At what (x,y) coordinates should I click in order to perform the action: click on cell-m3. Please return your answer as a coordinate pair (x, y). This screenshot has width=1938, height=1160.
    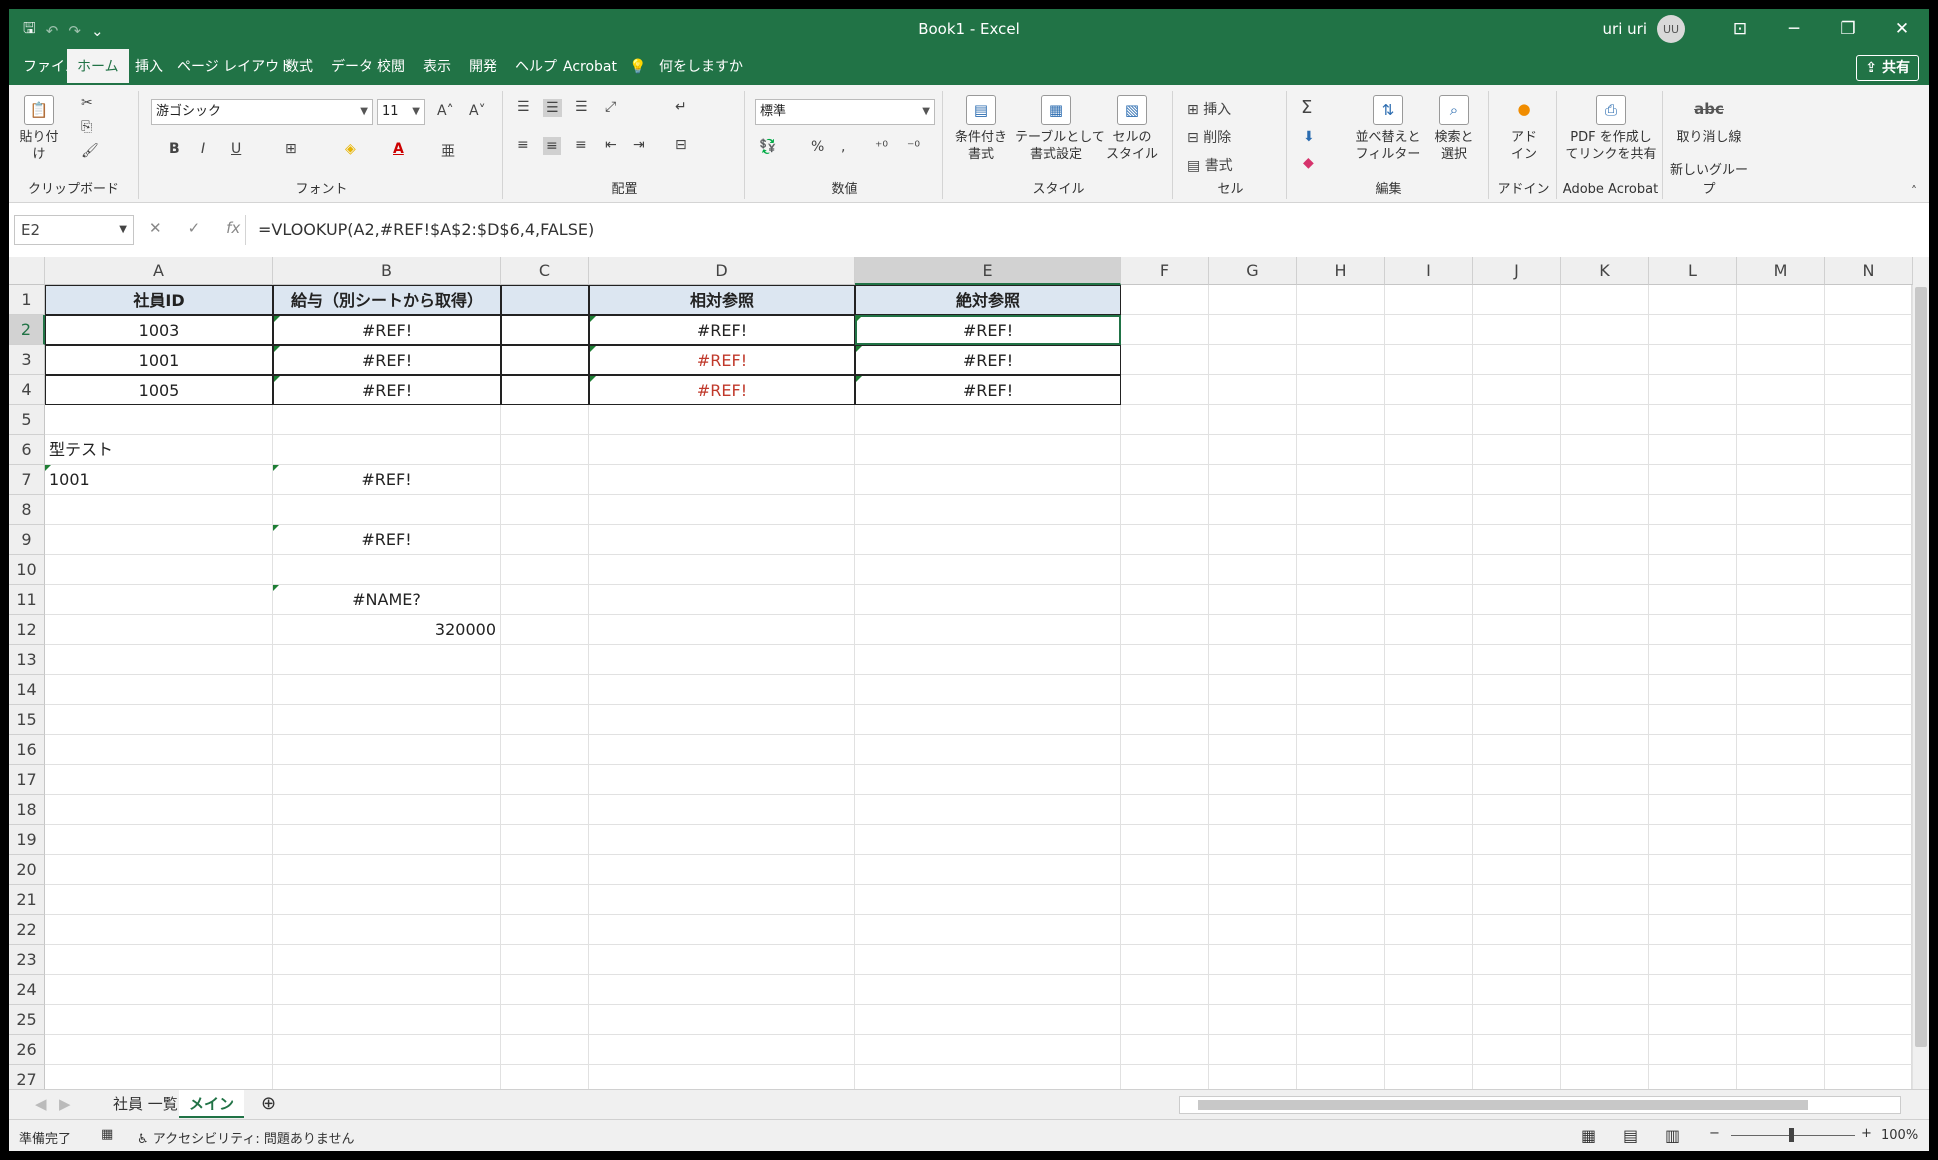
    Looking at the image, I should click on (1781, 360).